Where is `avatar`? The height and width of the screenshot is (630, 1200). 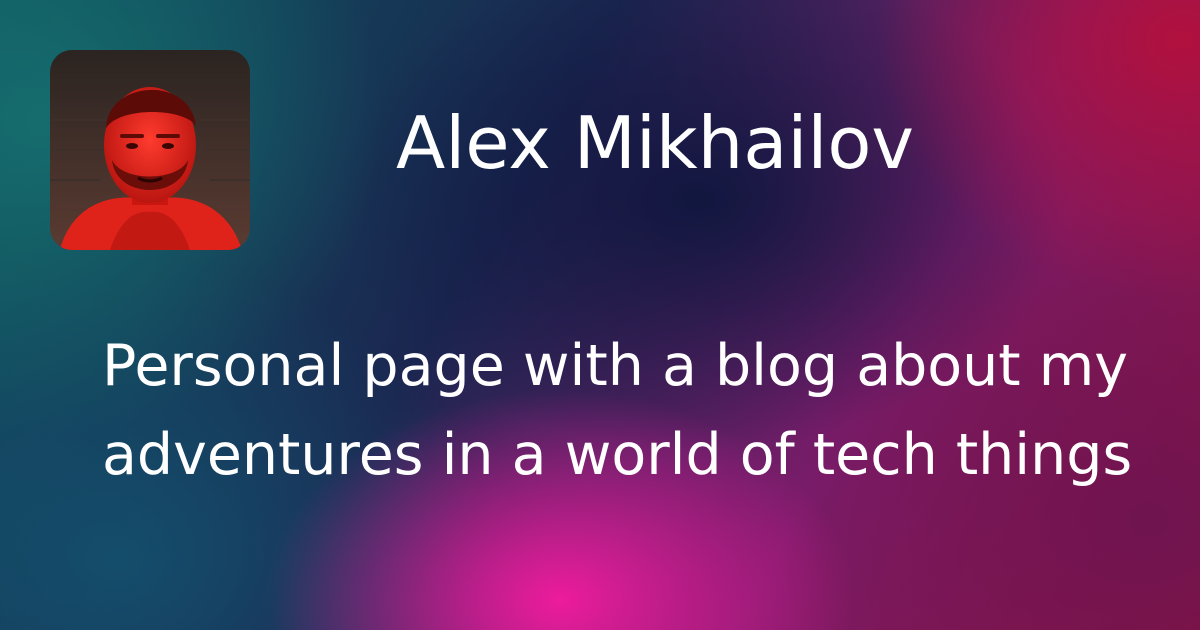 avatar is located at coordinates (150, 150).